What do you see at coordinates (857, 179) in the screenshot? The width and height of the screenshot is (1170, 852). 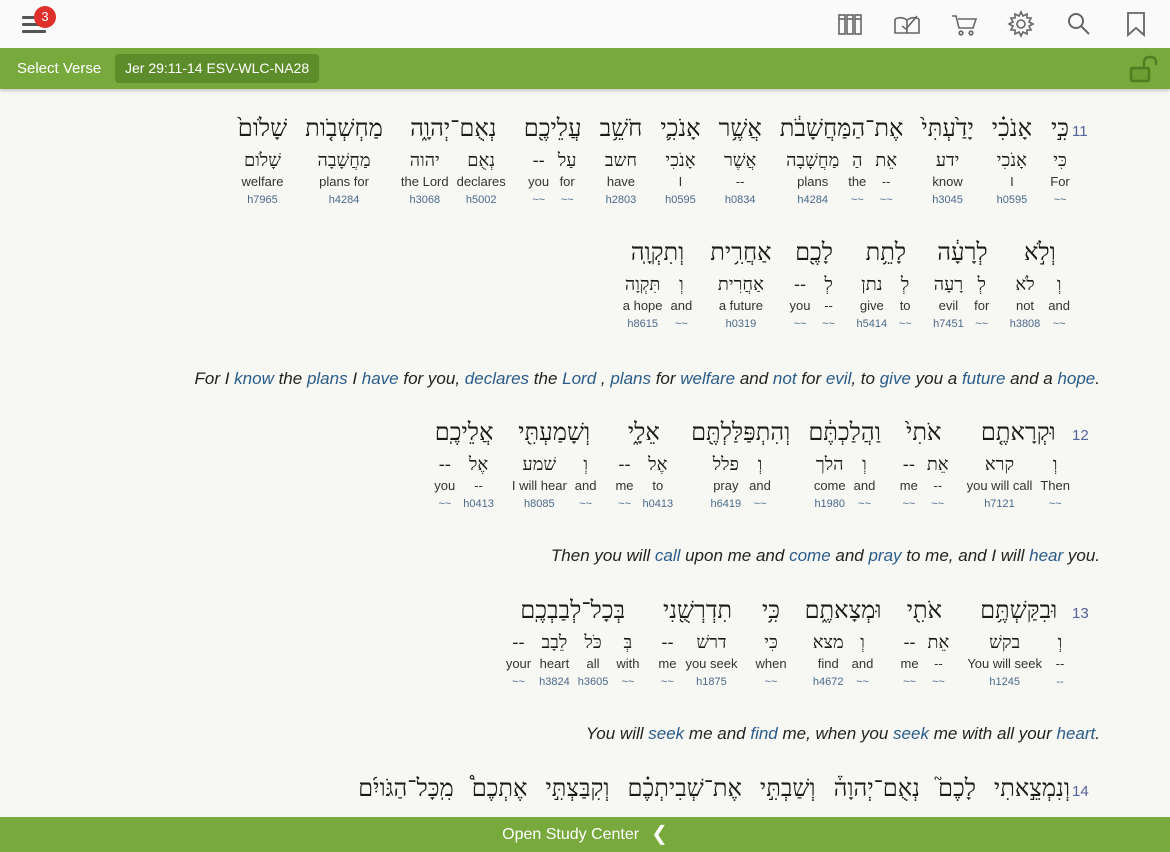 I see `morpheme: הַ the ~~` at bounding box center [857, 179].